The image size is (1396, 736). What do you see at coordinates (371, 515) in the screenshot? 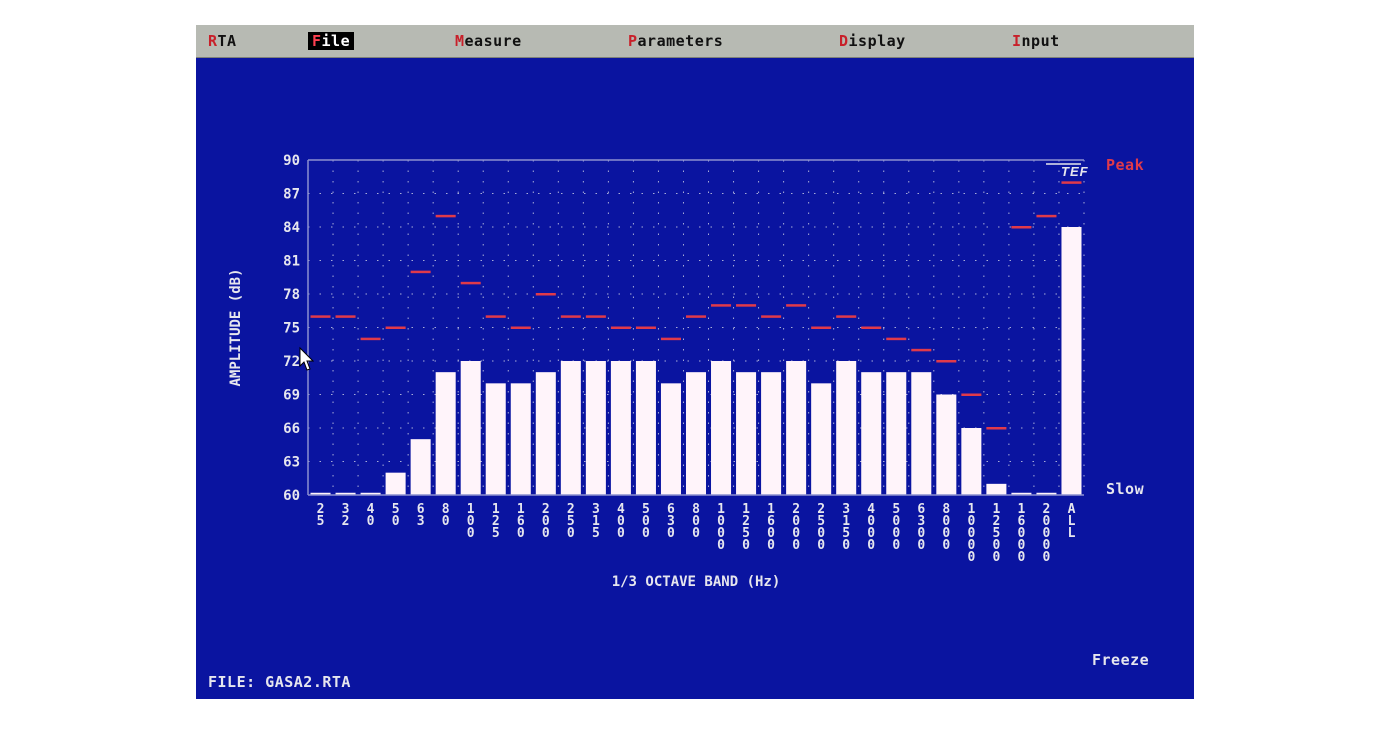
I see `x-tick-label-40: 40` at bounding box center [371, 515].